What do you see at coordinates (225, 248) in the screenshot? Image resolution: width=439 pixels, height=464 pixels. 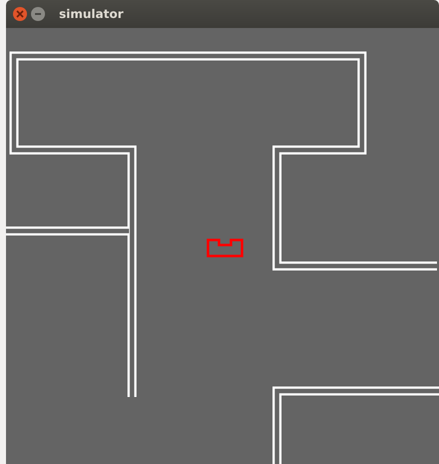 I see `robot-icon` at bounding box center [225, 248].